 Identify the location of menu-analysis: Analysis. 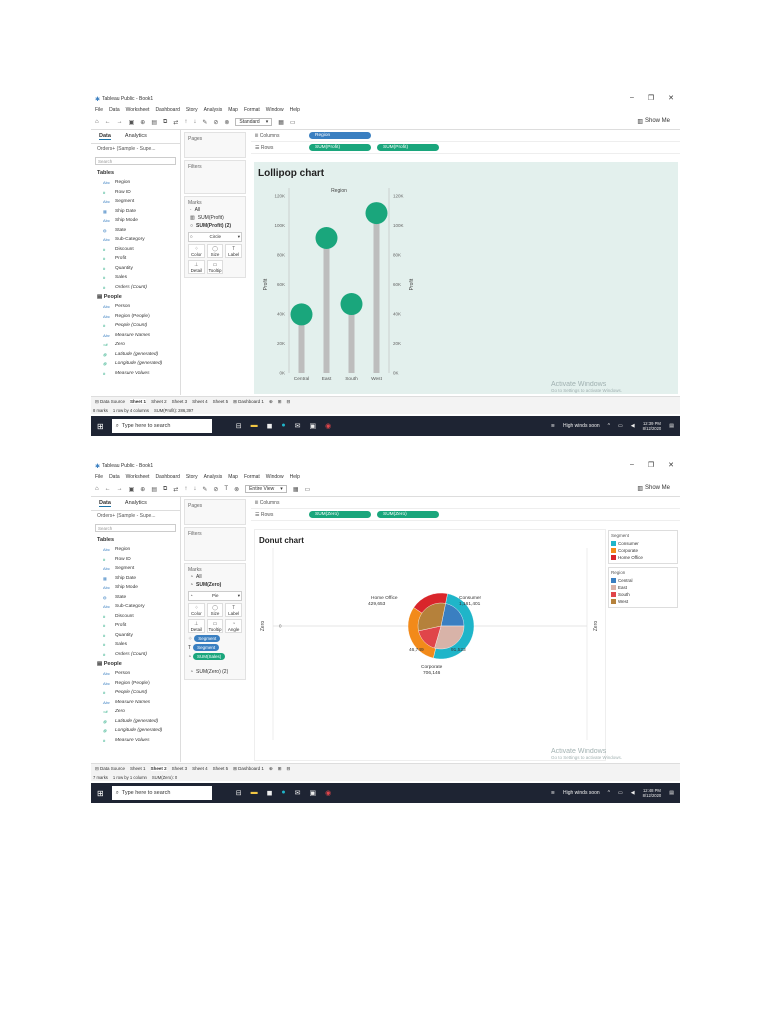
(213, 110).